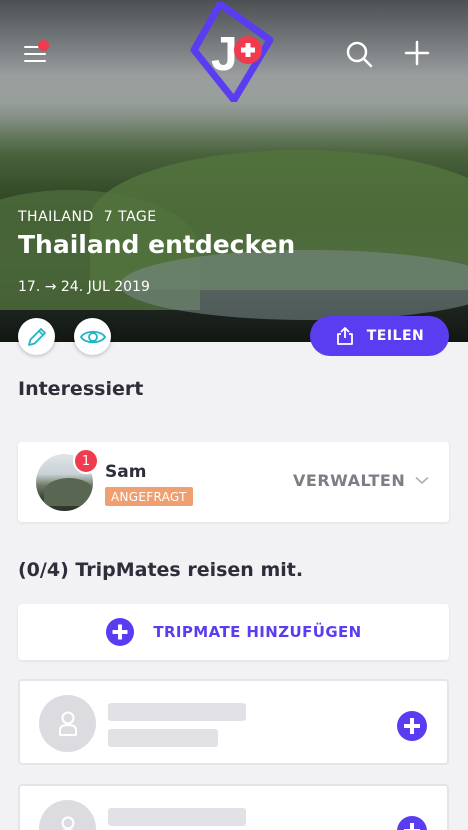 This screenshot has width=468, height=830. Describe the element at coordinates (81, 389) in the screenshot. I see `interested-heading: Interessiert` at that location.